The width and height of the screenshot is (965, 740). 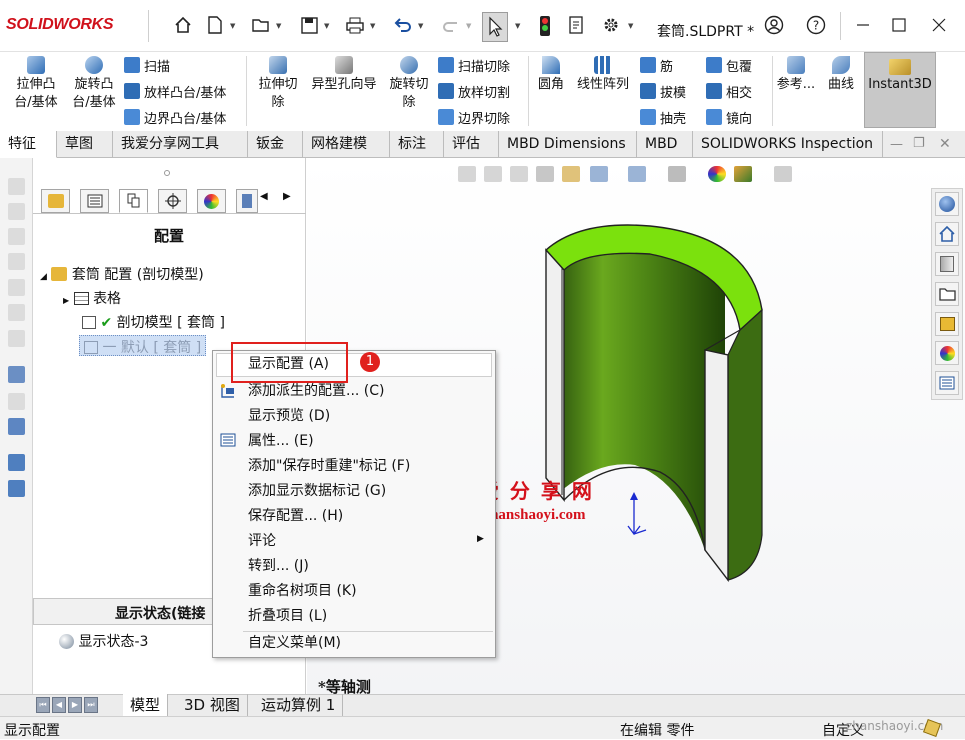 What do you see at coordinates (717, 174) in the screenshot?
I see `edit-appearance-icon` at bounding box center [717, 174].